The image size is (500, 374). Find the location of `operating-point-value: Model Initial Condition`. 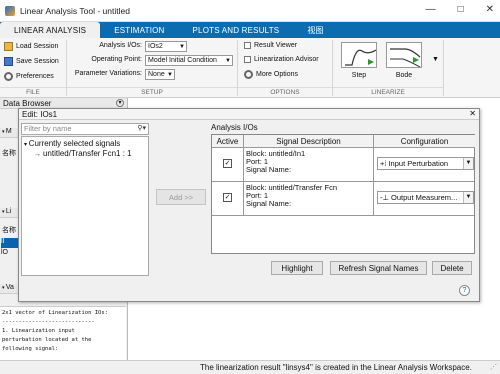

operating-point-value: Model Initial Condition is located at coordinates (182, 60).